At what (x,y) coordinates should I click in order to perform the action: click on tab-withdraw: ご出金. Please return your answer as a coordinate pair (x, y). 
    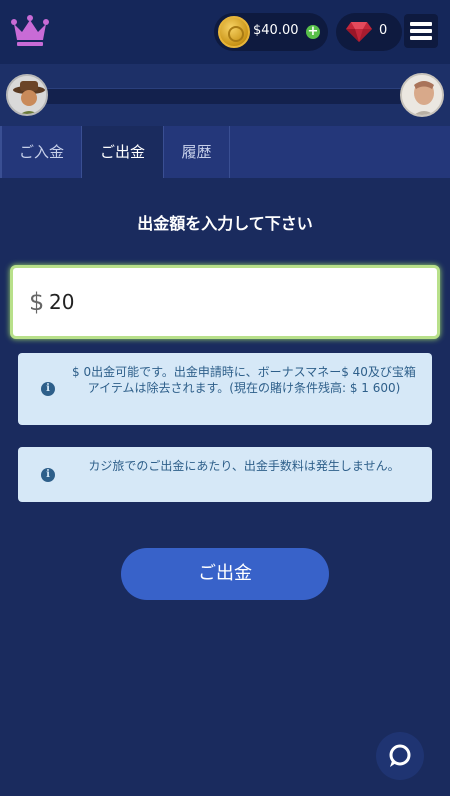
    Looking at the image, I should click on (123, 152).